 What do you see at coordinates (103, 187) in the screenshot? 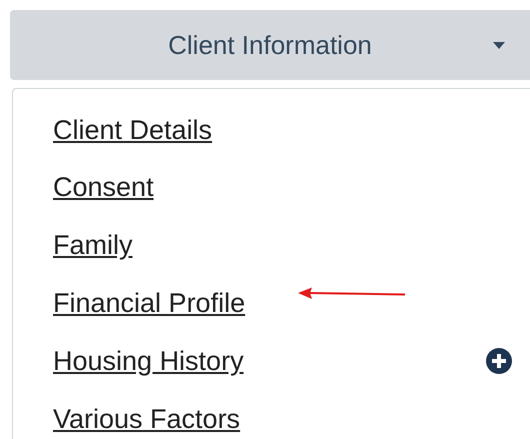
I see `menu-link: Consent` at bounding box center [103, 187].